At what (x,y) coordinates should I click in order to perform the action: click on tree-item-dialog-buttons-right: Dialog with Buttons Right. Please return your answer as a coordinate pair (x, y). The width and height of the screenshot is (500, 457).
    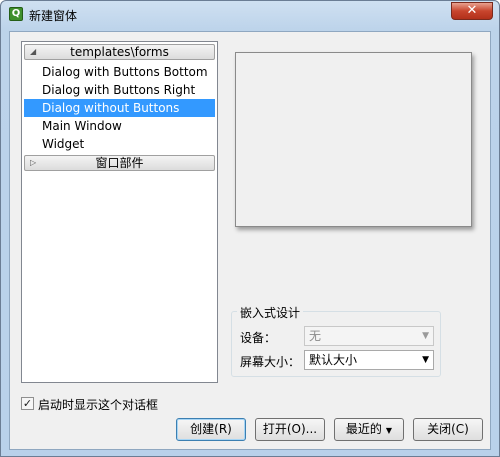
    Looking at the image, I should click on (119, 90).